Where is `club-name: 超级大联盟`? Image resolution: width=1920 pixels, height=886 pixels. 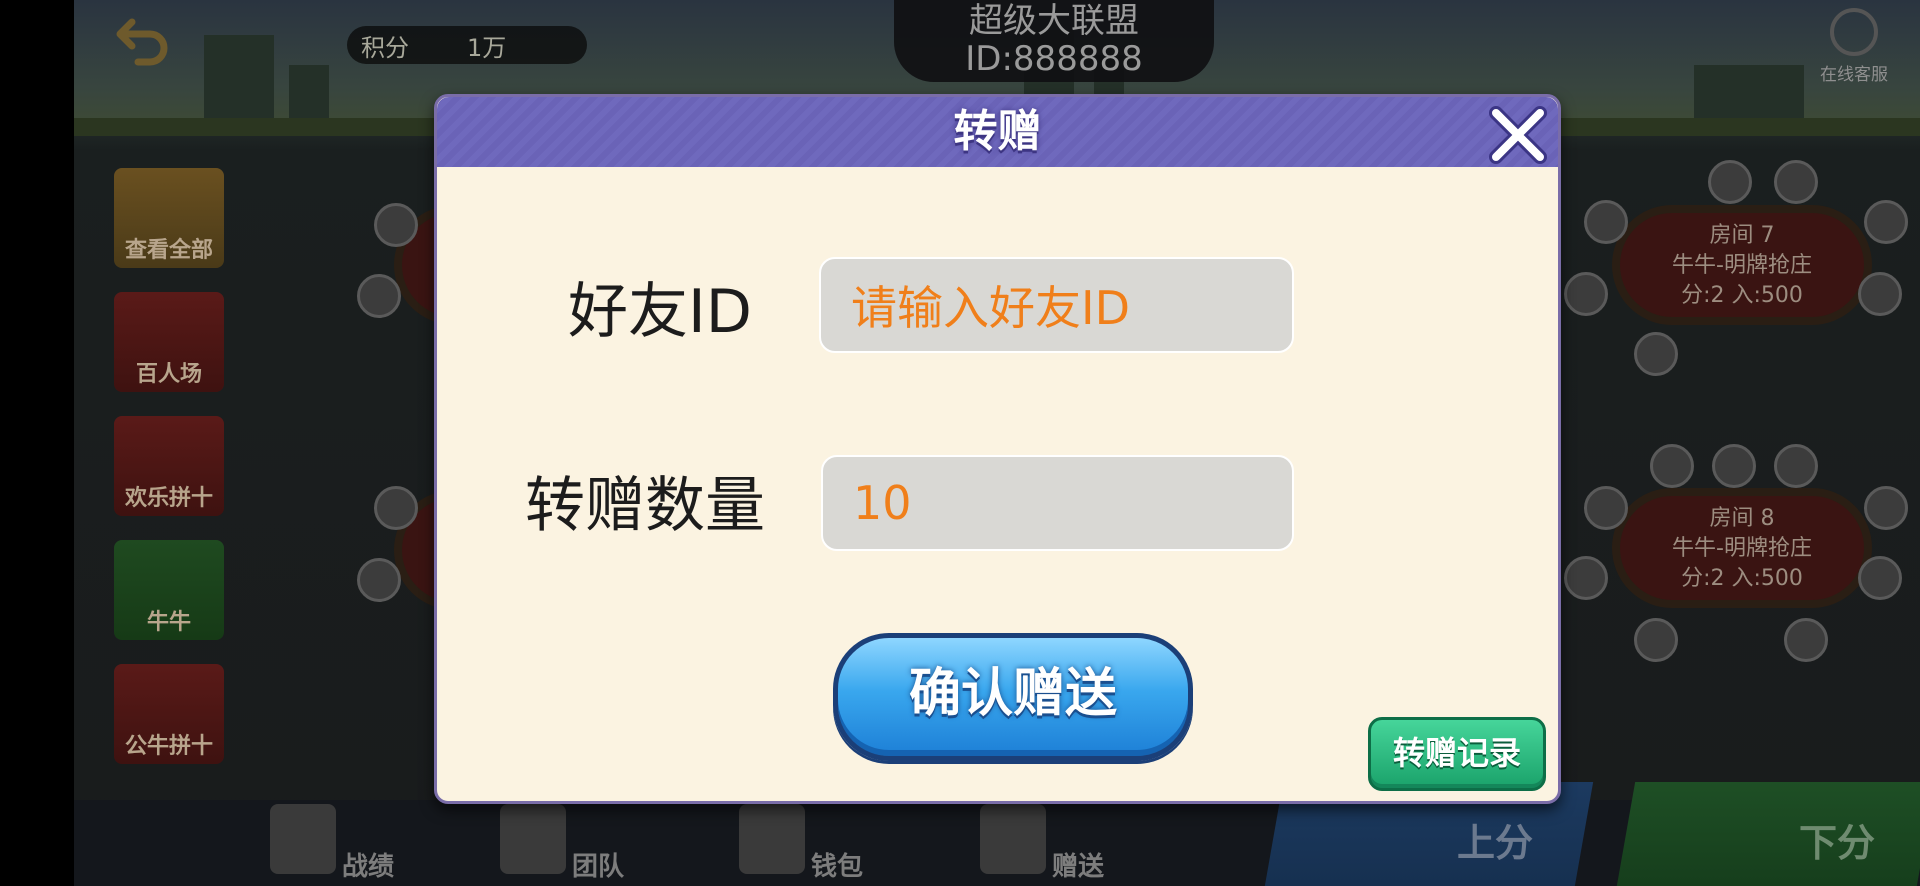
club-name: 超级大联盟 is located at coordinates (1054, 21).